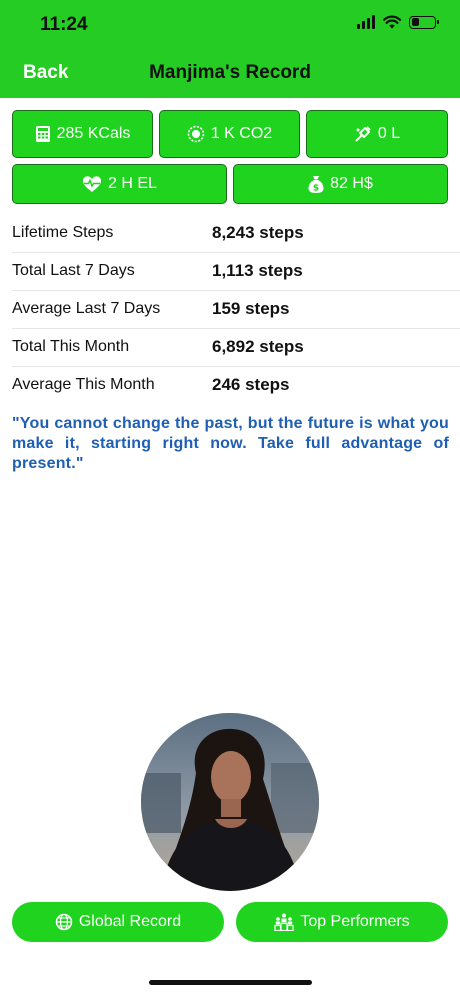 Image resolution: width=460 pixels, height=996 pixels. I want to click on record-value: 6,892 steps, so click(258, 346).